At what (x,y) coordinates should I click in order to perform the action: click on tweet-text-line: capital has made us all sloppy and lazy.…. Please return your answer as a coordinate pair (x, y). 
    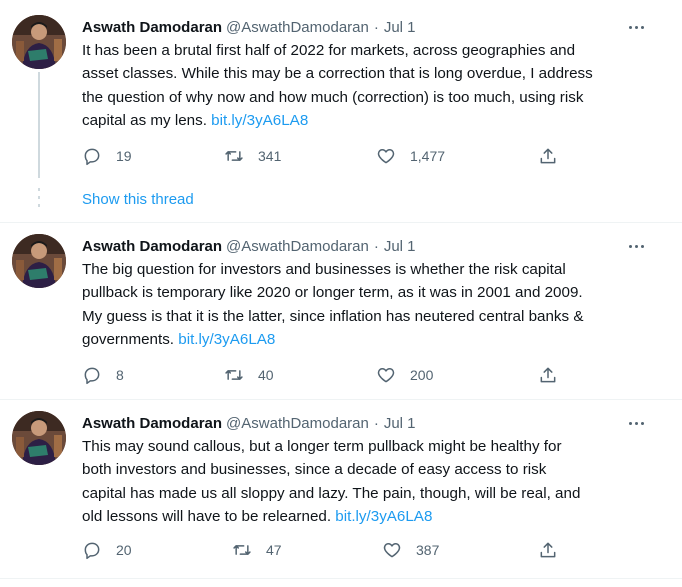
    Looking at the image, I should click on (331, 493).